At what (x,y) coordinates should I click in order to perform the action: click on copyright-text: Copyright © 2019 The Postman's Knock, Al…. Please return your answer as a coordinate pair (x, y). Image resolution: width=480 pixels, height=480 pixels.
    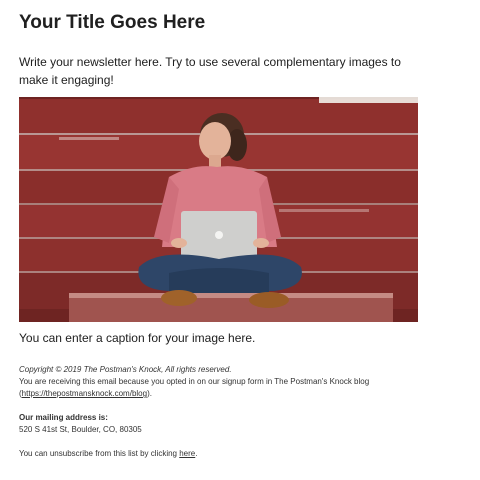
    Looking at the image, I should click on (125, 369).